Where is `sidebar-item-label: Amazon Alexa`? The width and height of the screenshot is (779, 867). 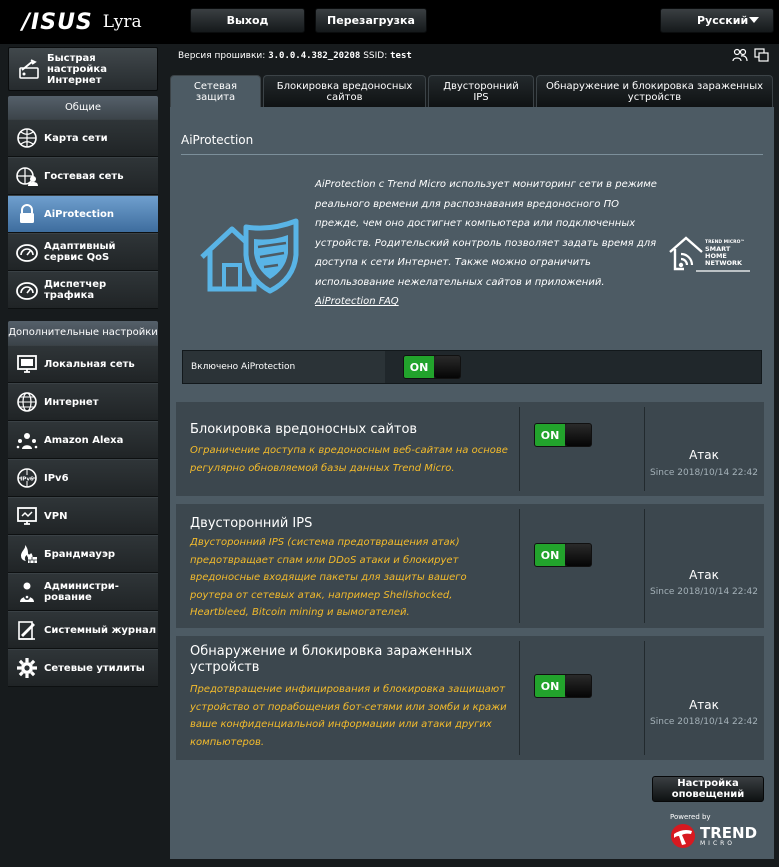
sidebar-item-label: Amazon Alexa is located at coordinates (84, 440).